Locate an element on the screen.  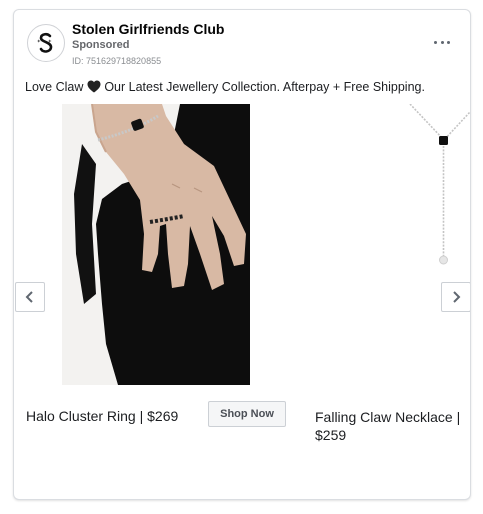
product-title-falling-claw-necklace: Falling Claw Necklace | $259 is located at coordinates (392, 426).